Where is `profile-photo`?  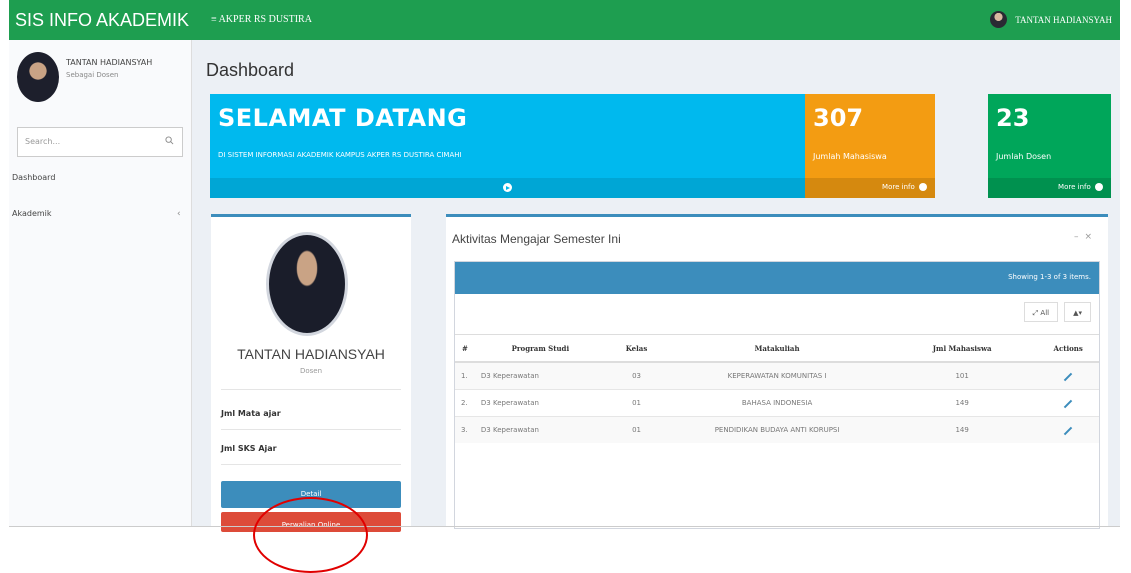 profile-photo is located at coordinates (307, 284).